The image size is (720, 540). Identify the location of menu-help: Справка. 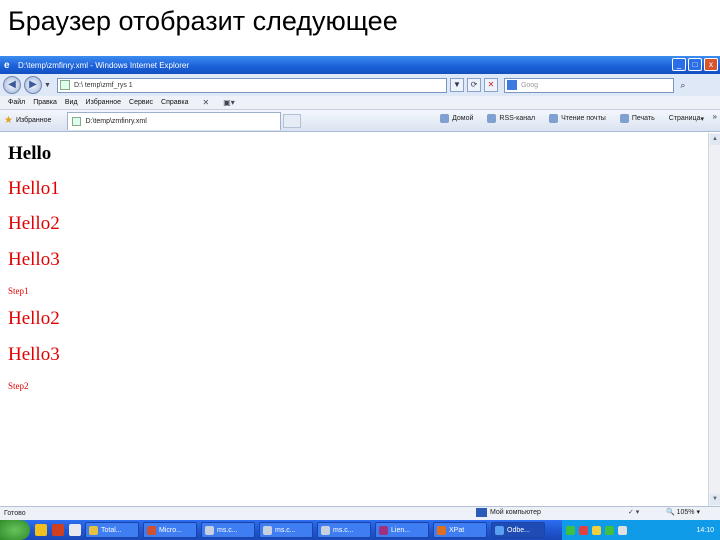
(174, 102).